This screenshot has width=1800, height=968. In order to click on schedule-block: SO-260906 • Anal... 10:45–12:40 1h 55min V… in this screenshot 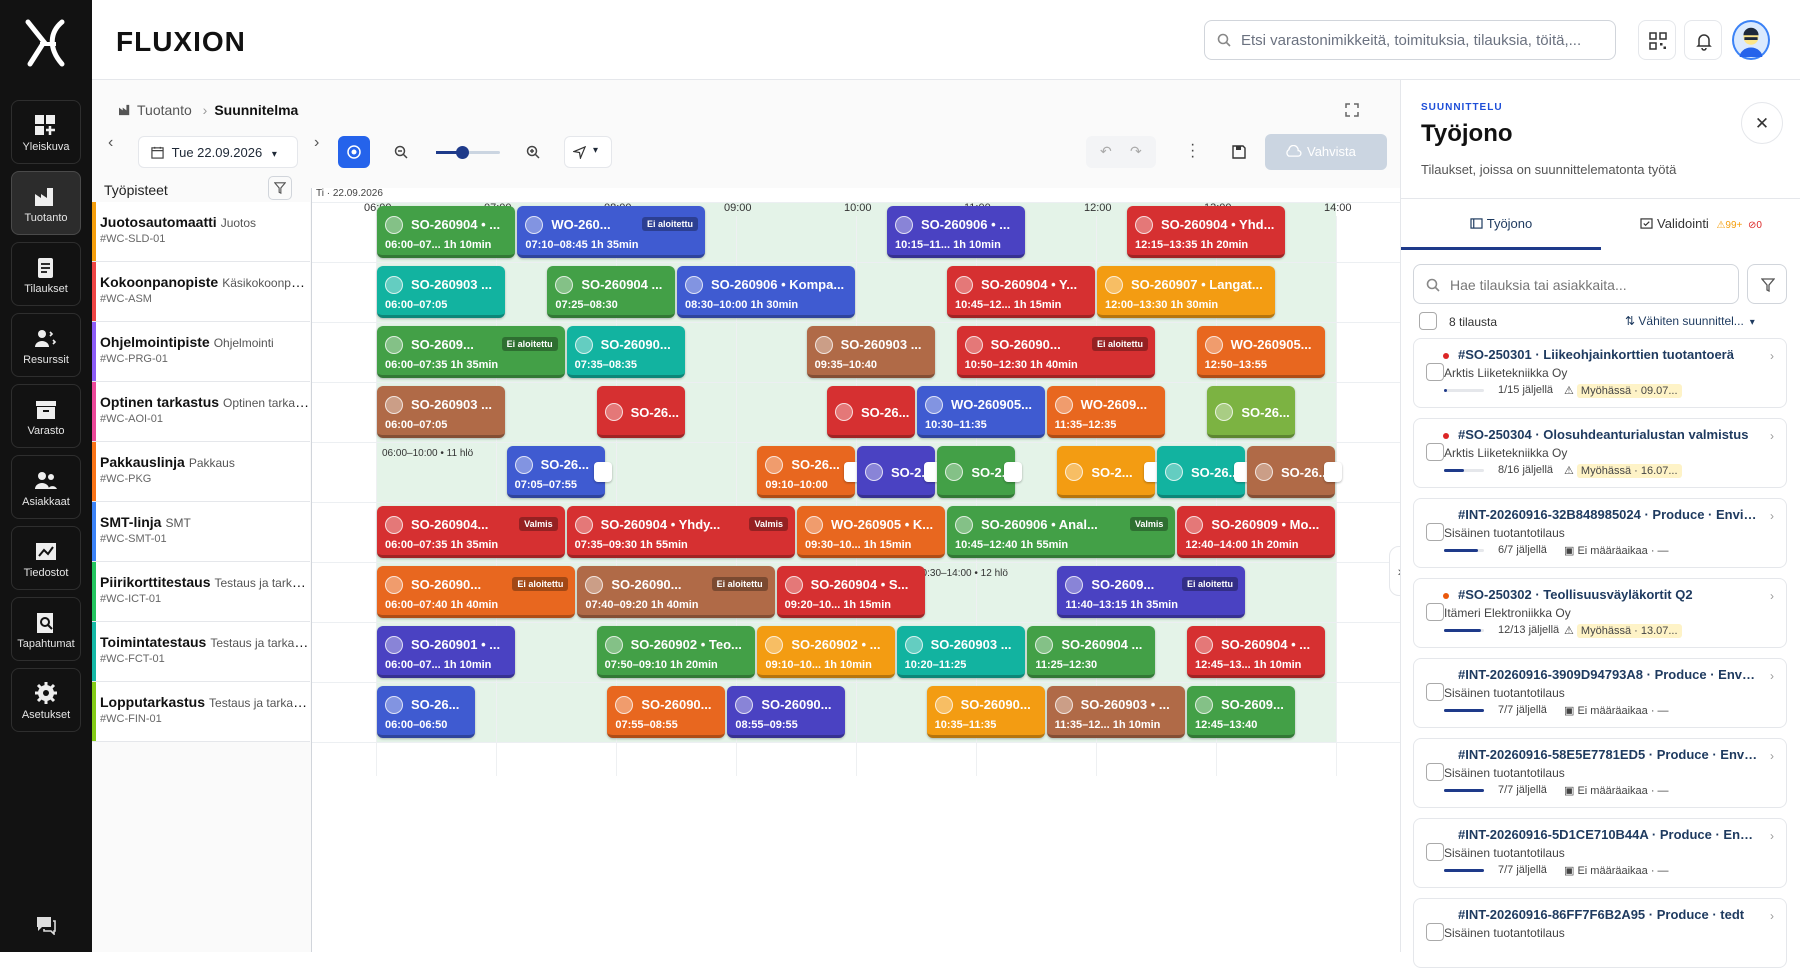, I will do `click(1061, 532)`.